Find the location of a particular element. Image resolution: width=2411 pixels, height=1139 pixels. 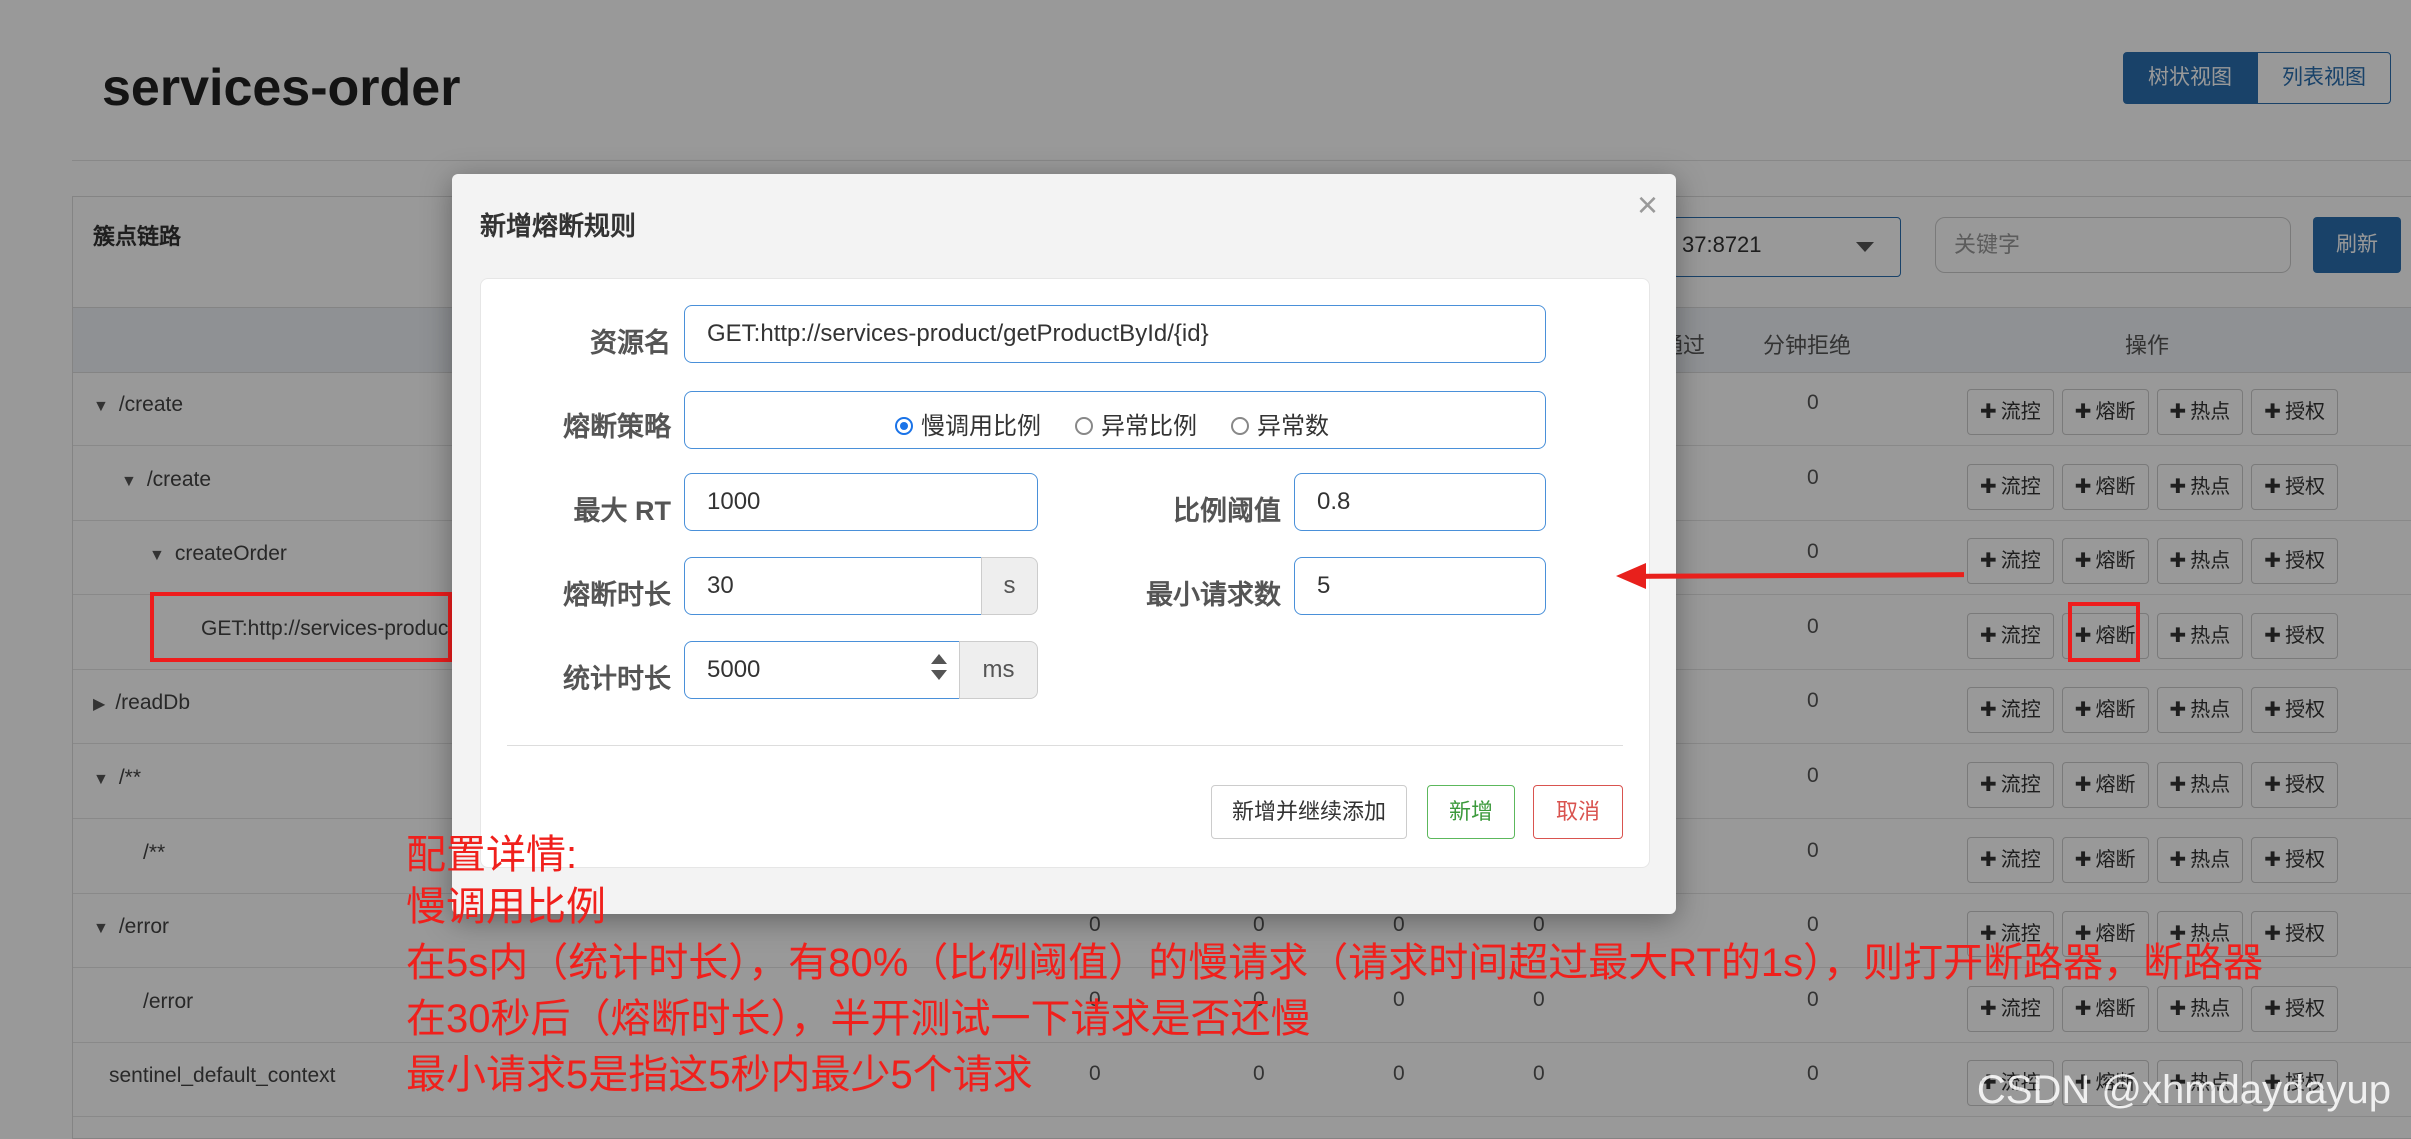

add-button: 新增 is located at coordinates (1471, 812).